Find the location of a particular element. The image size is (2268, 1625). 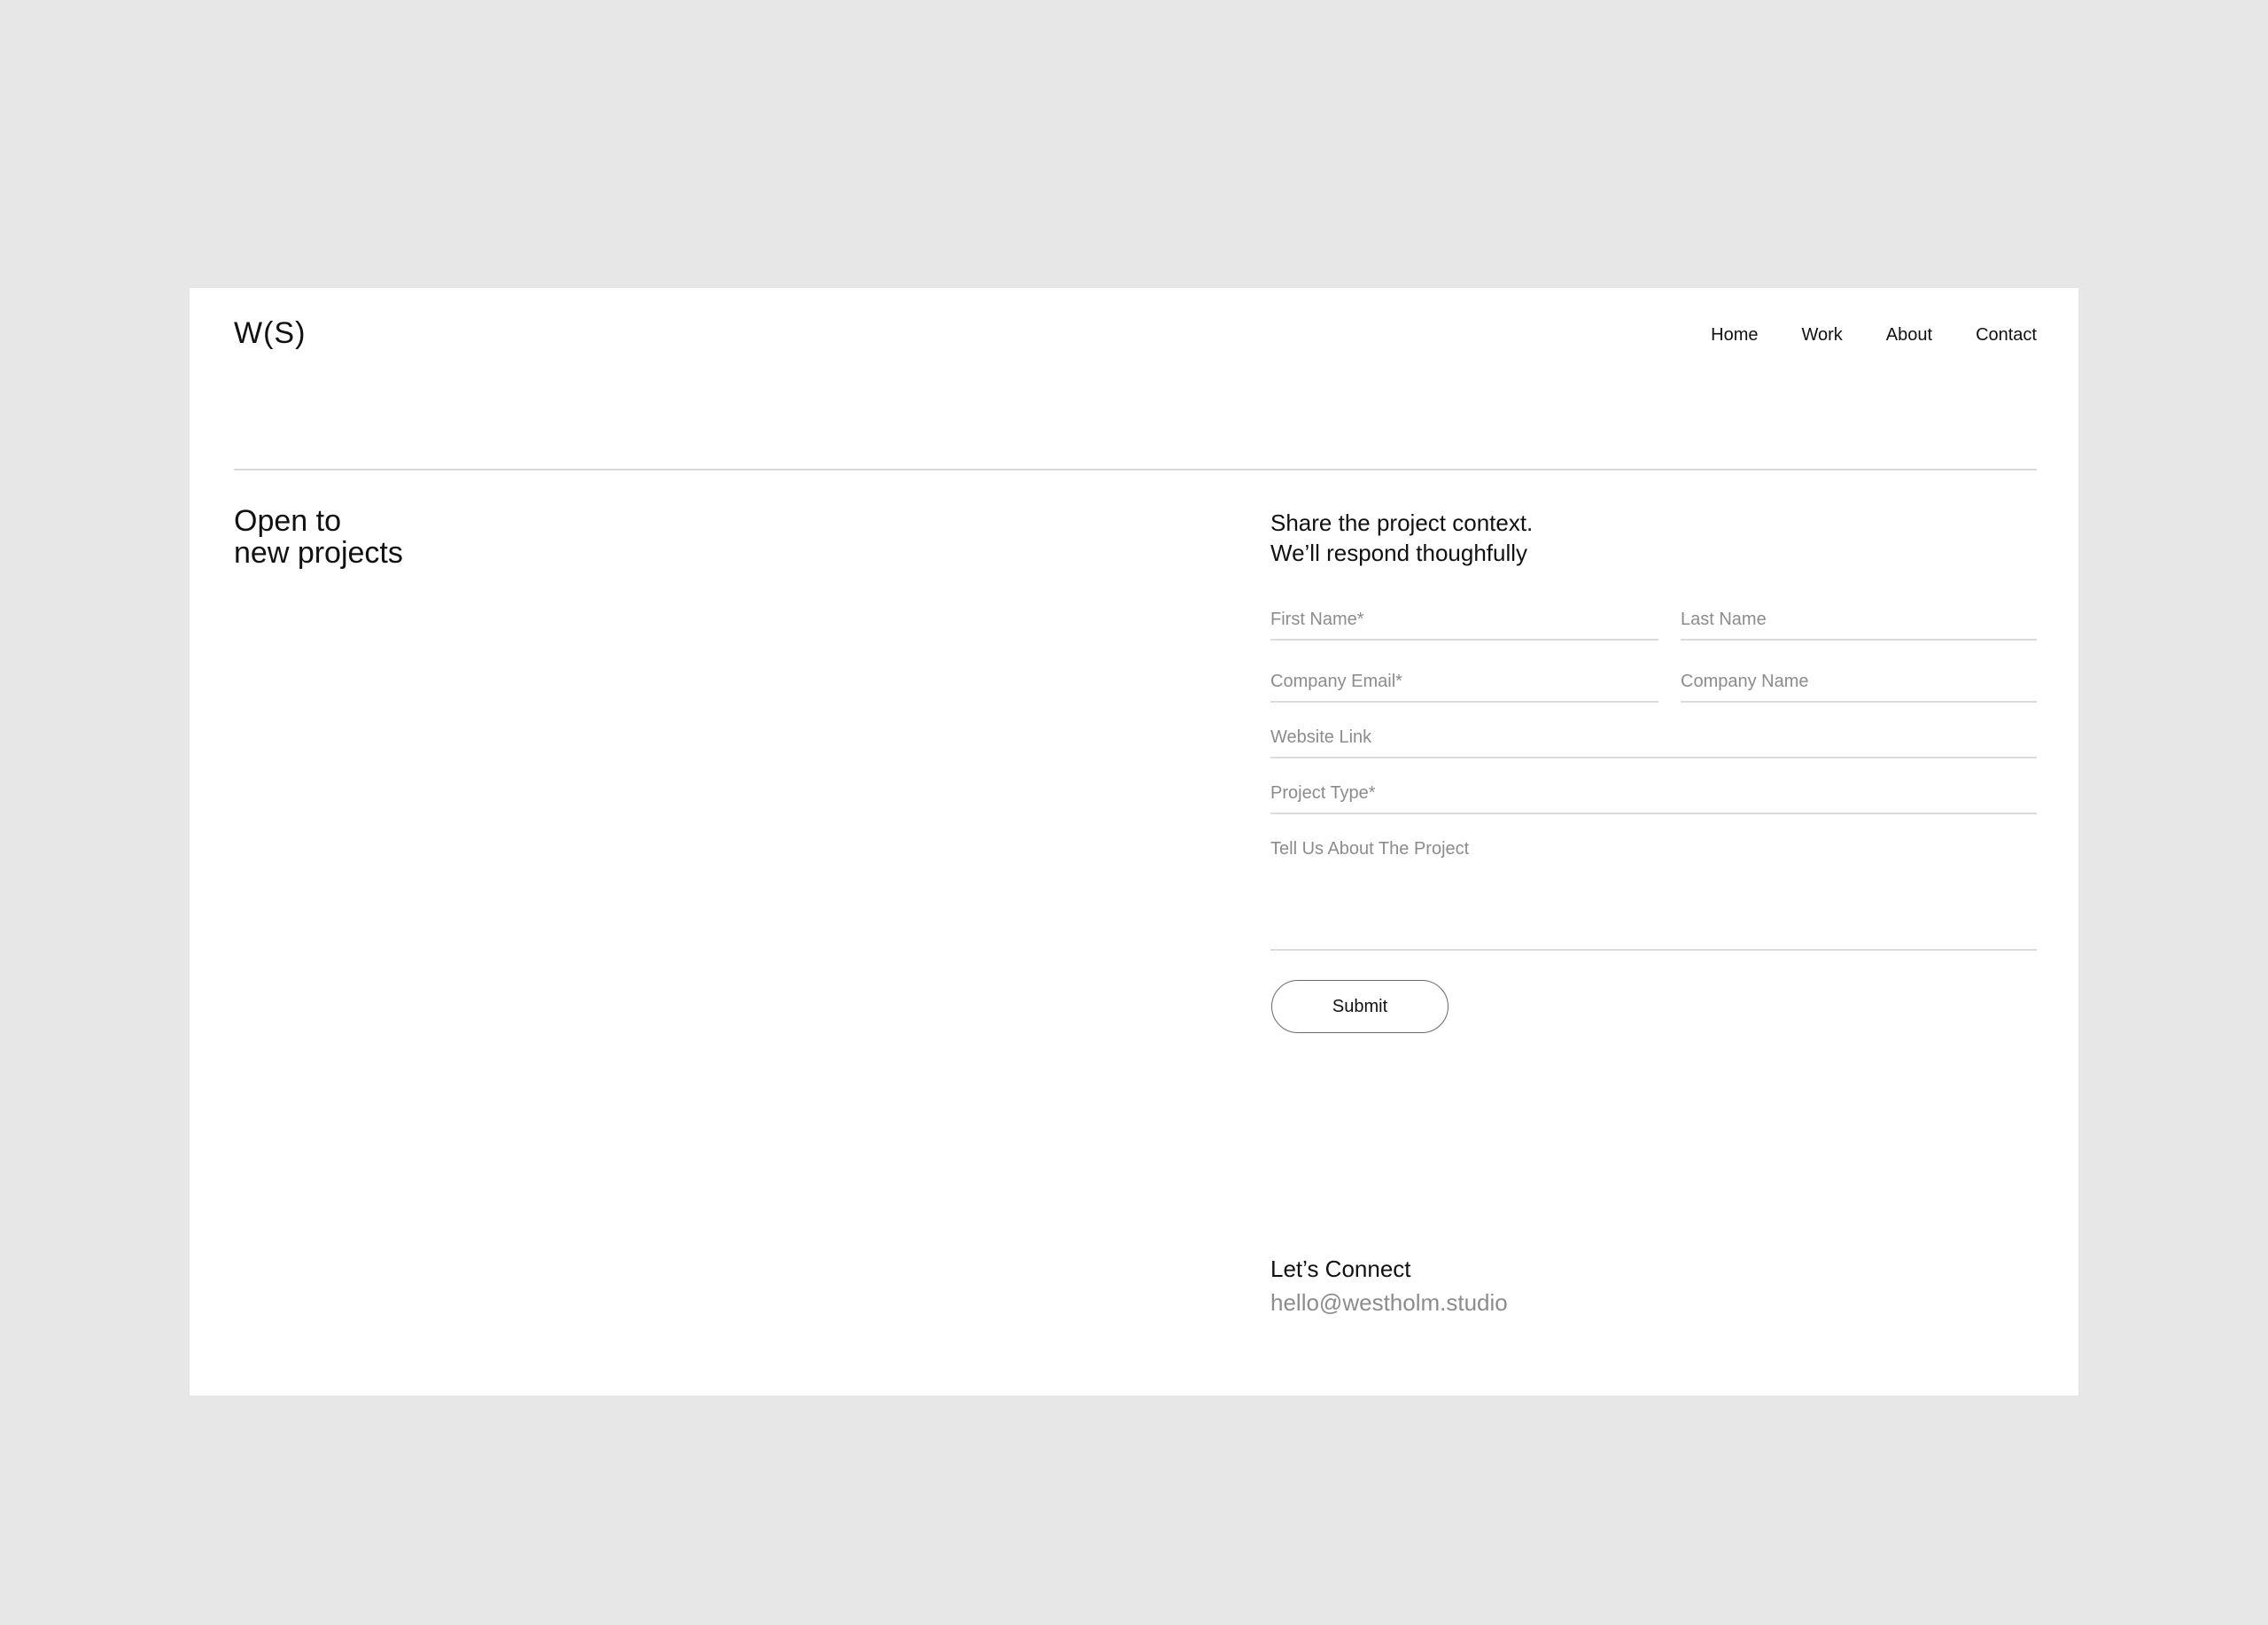

project-description-textarea is located at coordinates (1653, 894).